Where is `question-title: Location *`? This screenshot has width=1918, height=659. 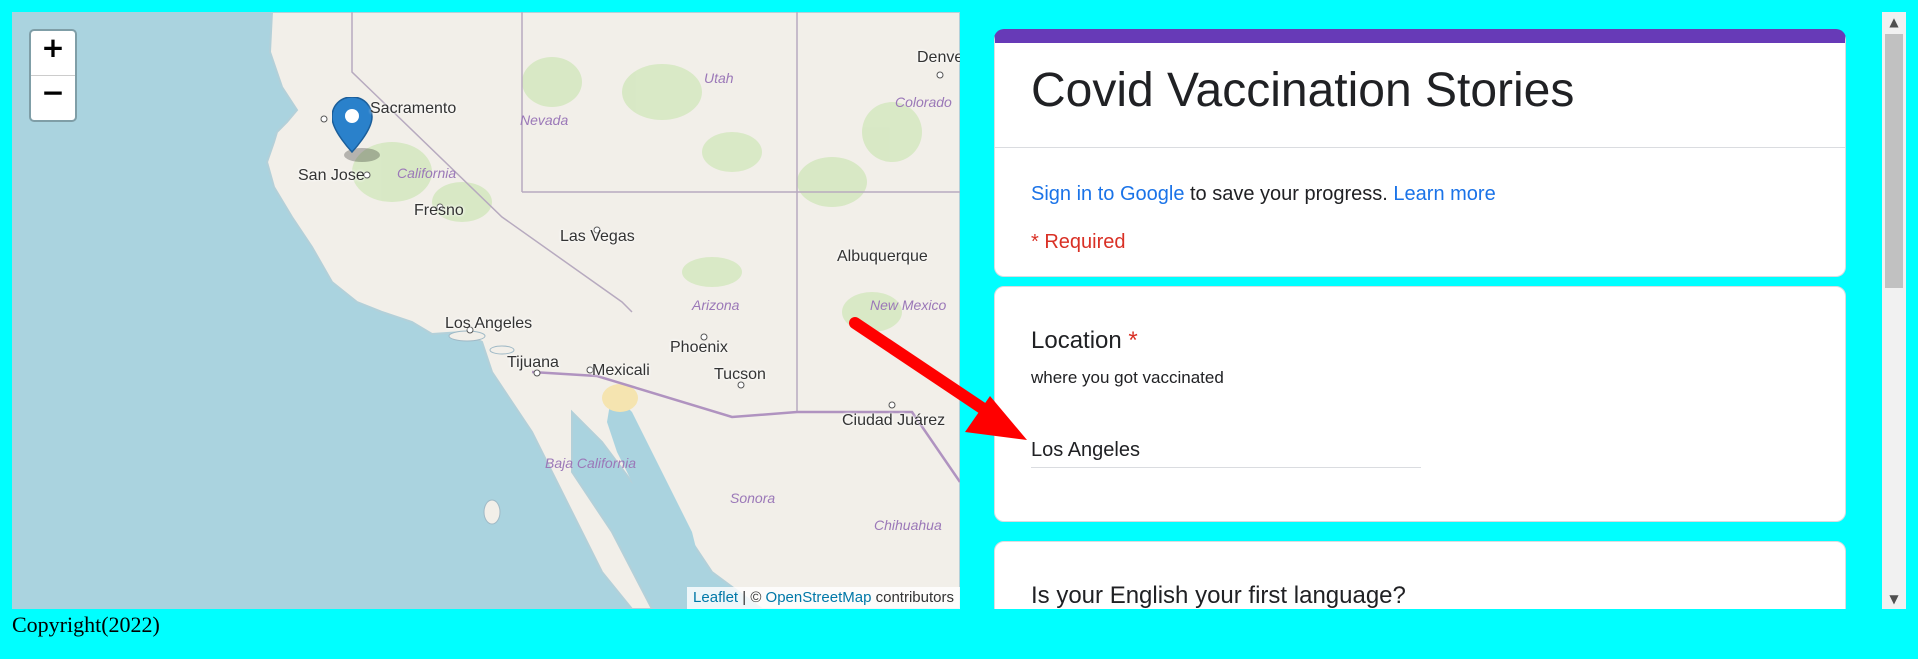 question-title: Location * is located at coordinates (1084, 341).